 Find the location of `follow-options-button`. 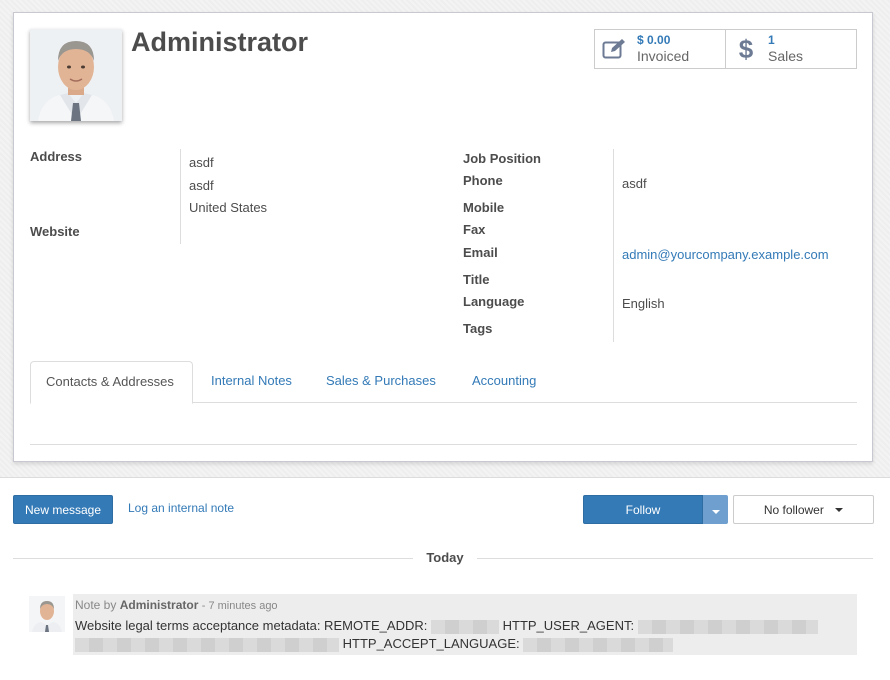

follow-options-button is located at coordinates (715, 509).